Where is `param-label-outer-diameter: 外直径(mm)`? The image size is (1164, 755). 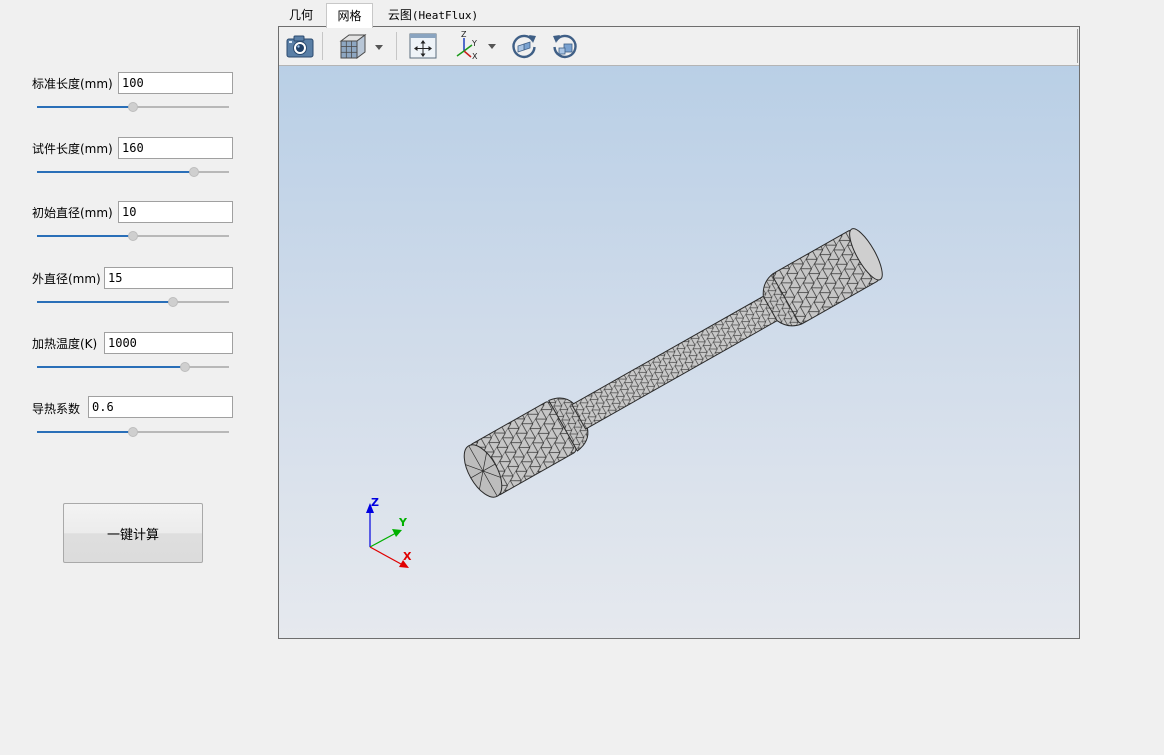
param-label-outer-diameter: 外直径(mm) is located at coordinates (66, 279).